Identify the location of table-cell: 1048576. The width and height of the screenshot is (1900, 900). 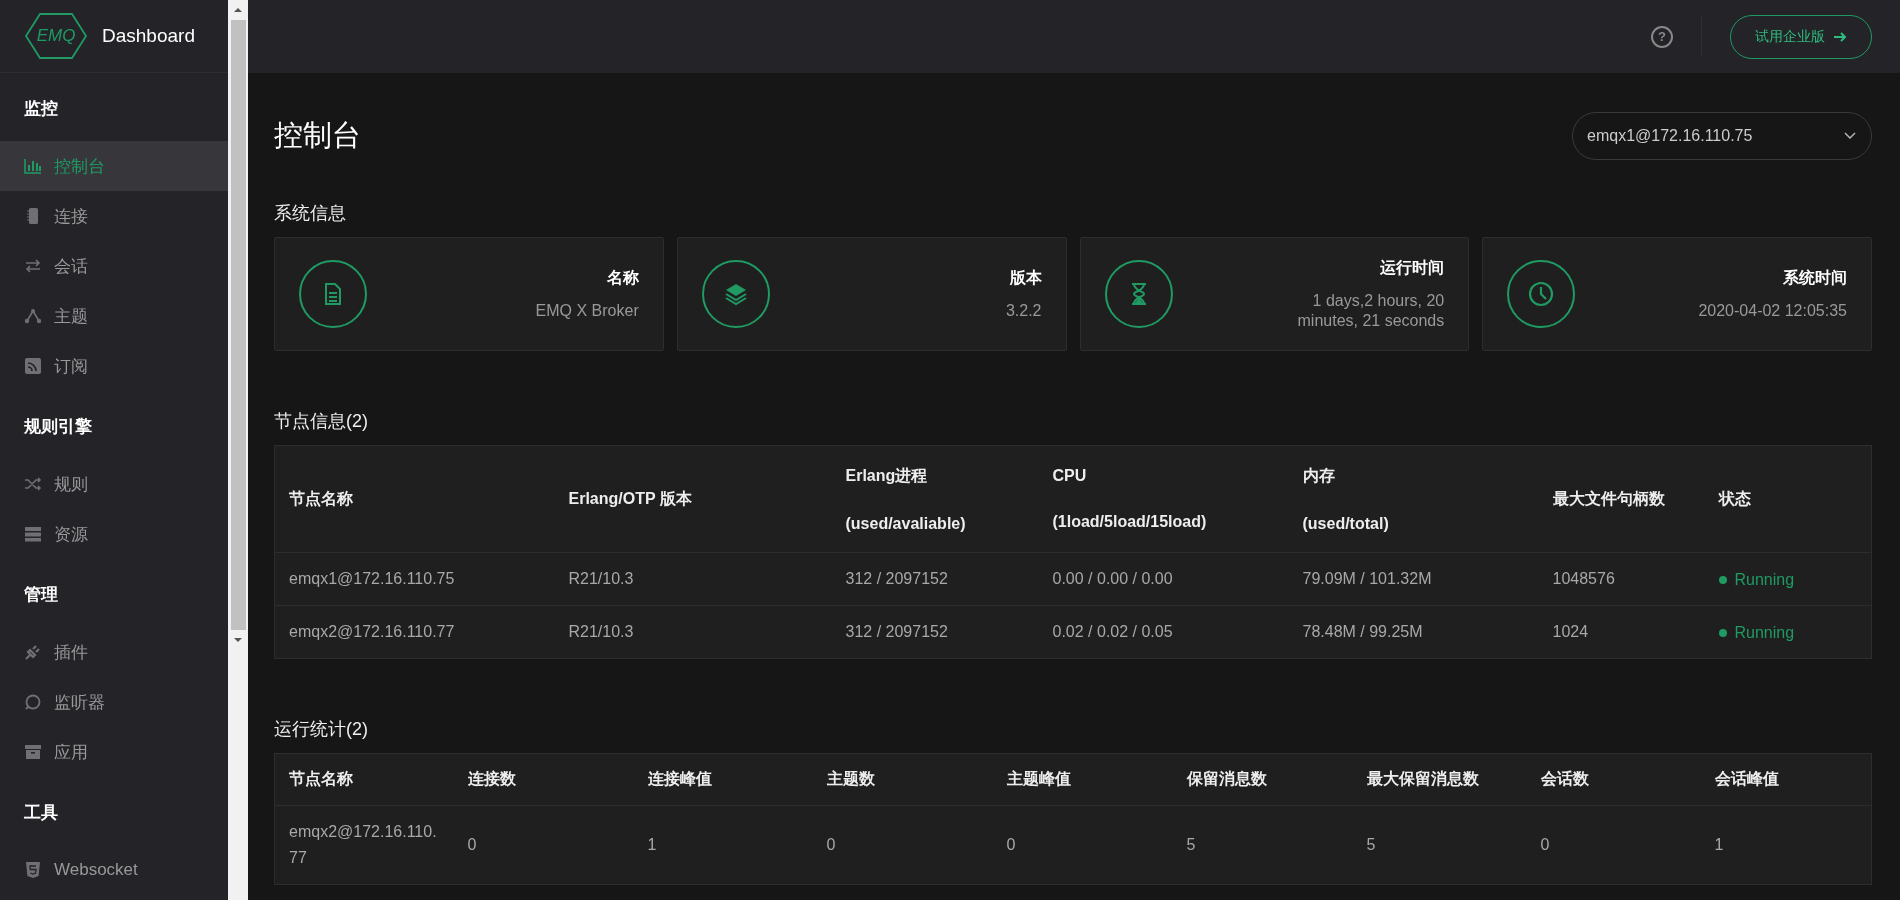
(1583, 578).